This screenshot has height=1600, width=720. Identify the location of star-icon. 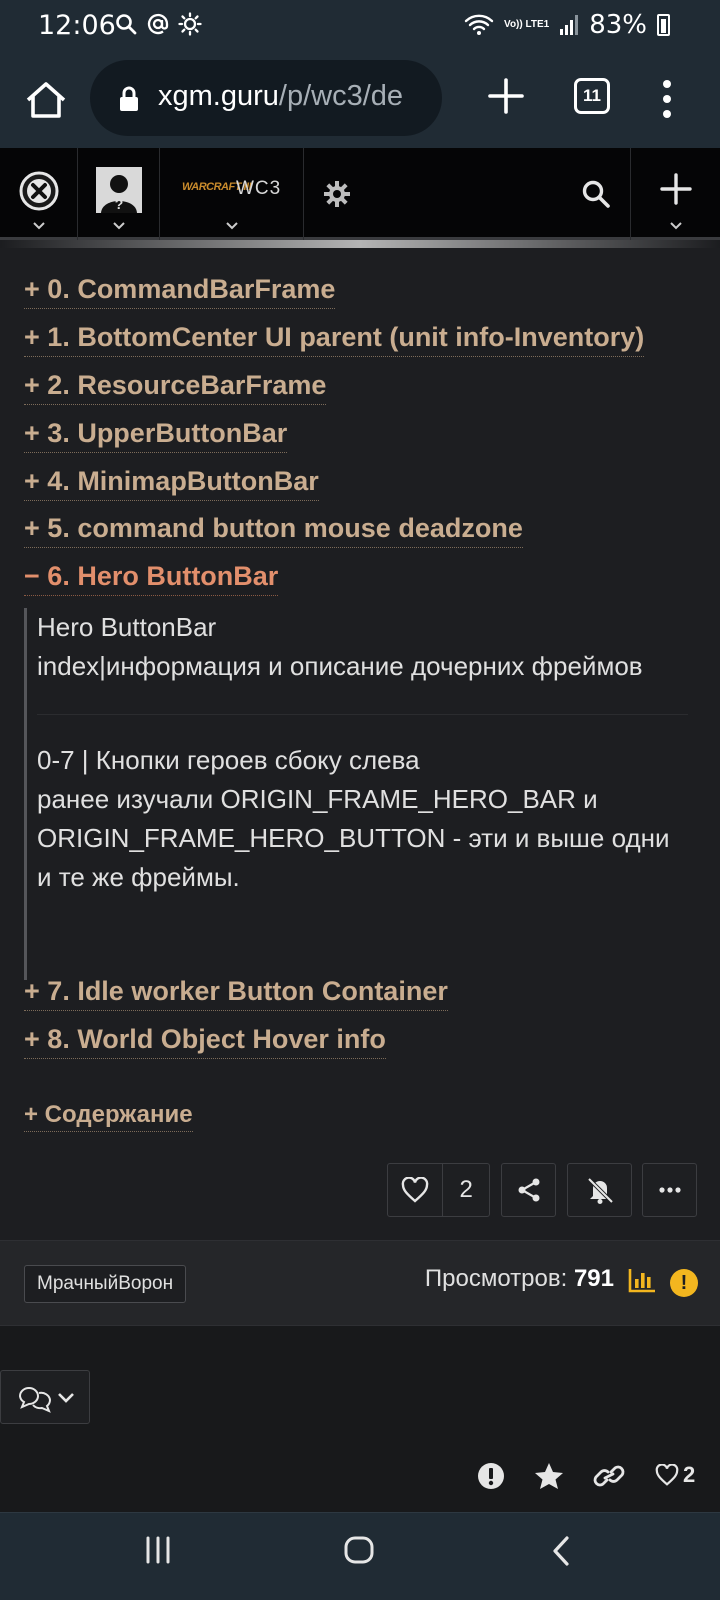
(549, 1476).